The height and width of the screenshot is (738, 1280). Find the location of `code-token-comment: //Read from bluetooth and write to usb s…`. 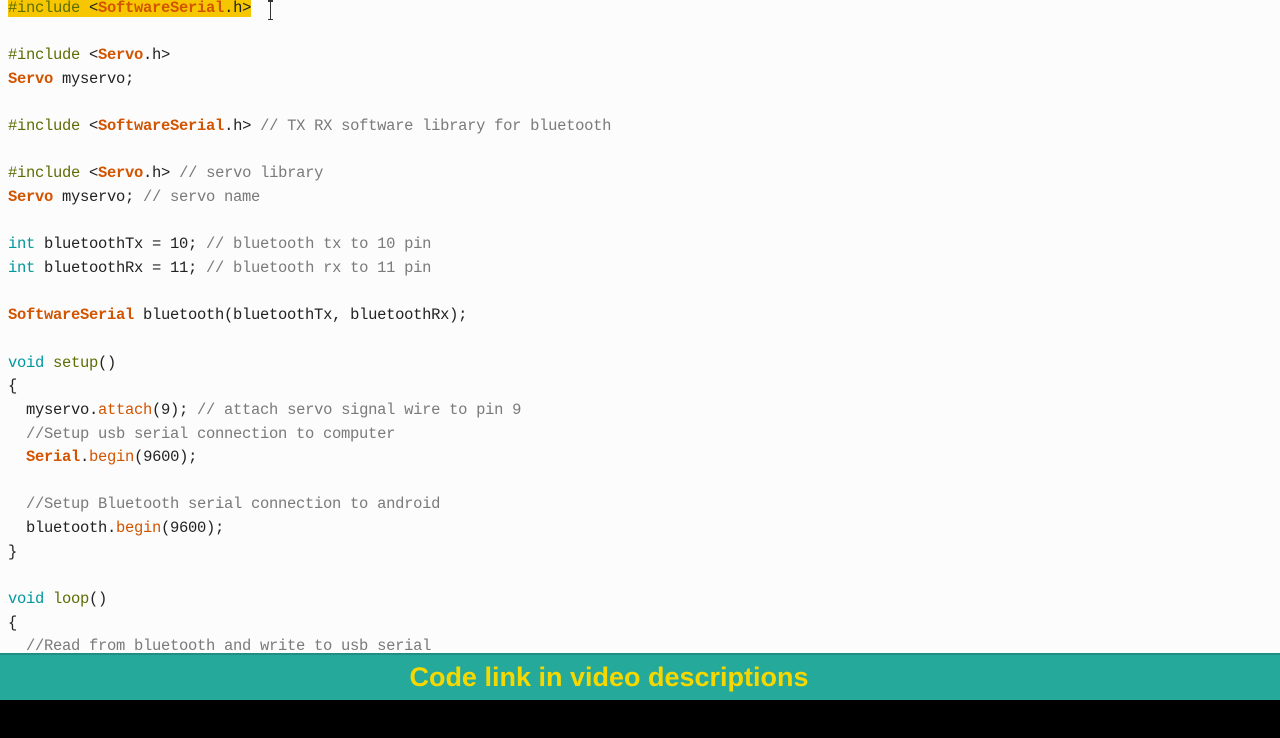

code-token-comment: //Read from bluetooth and write to usb s… is located at coordinates (220, 645).